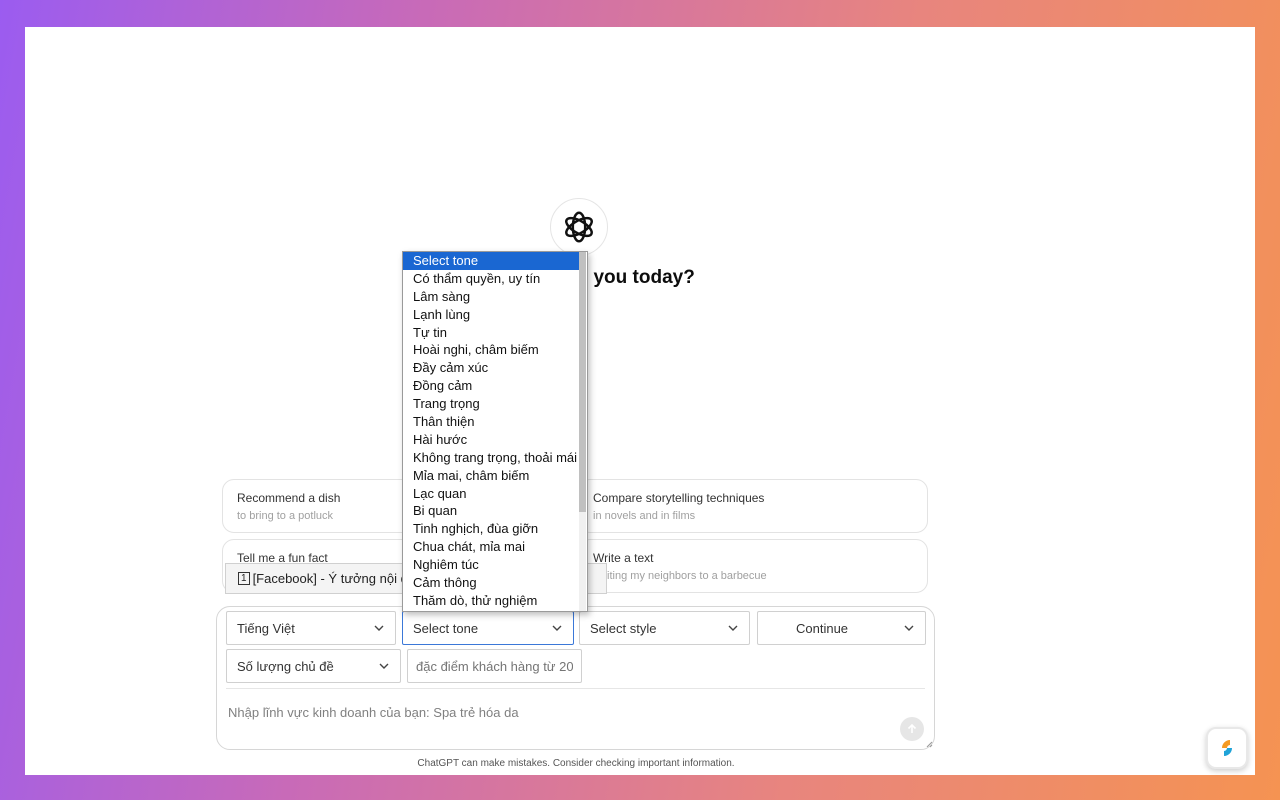 Image resolution: width=1280 pixels, height=800 pixels. What do you see at coordinates (486, 279) in the screenshot?
I see `tone-option: Có thẩm quyền, uy tín` at bounding box center [486, 279].